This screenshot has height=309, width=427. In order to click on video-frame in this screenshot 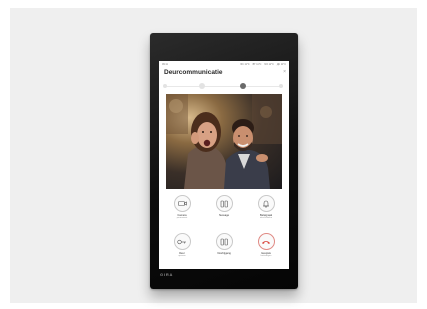, I will do `click(224, 141)`.